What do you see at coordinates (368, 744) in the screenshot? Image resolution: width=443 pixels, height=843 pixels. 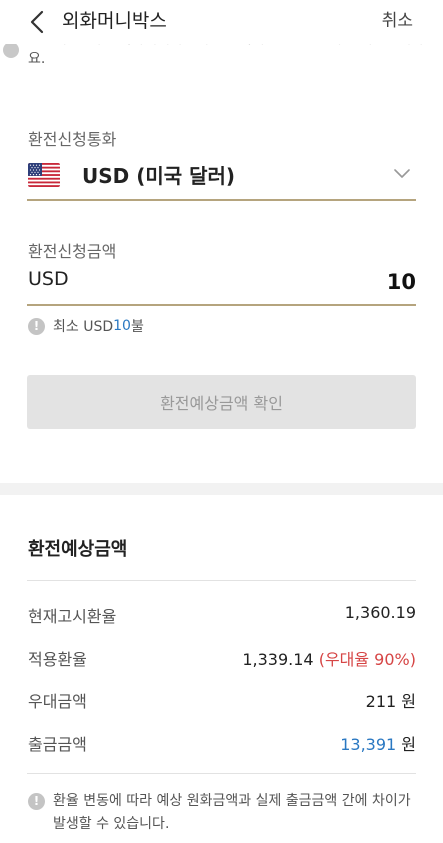 I see `withdraw-amount-value: 13,391` at bounding box center [368, 744].